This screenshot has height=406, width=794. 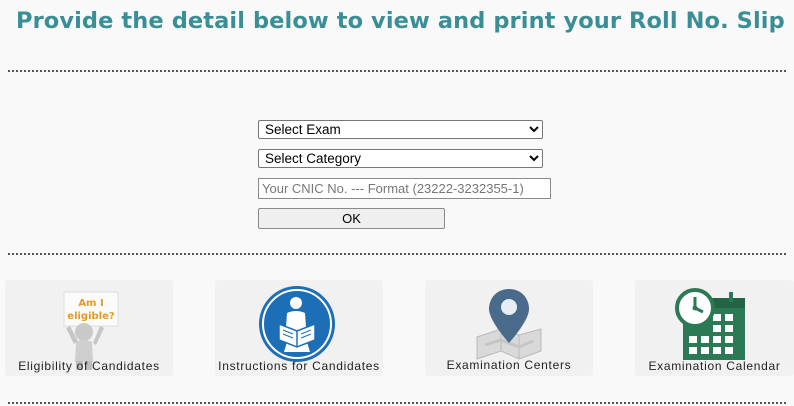 I want to click on card-eligibility: Am I eligible? Eligibility of Candidates, so click(x=89, y=328).